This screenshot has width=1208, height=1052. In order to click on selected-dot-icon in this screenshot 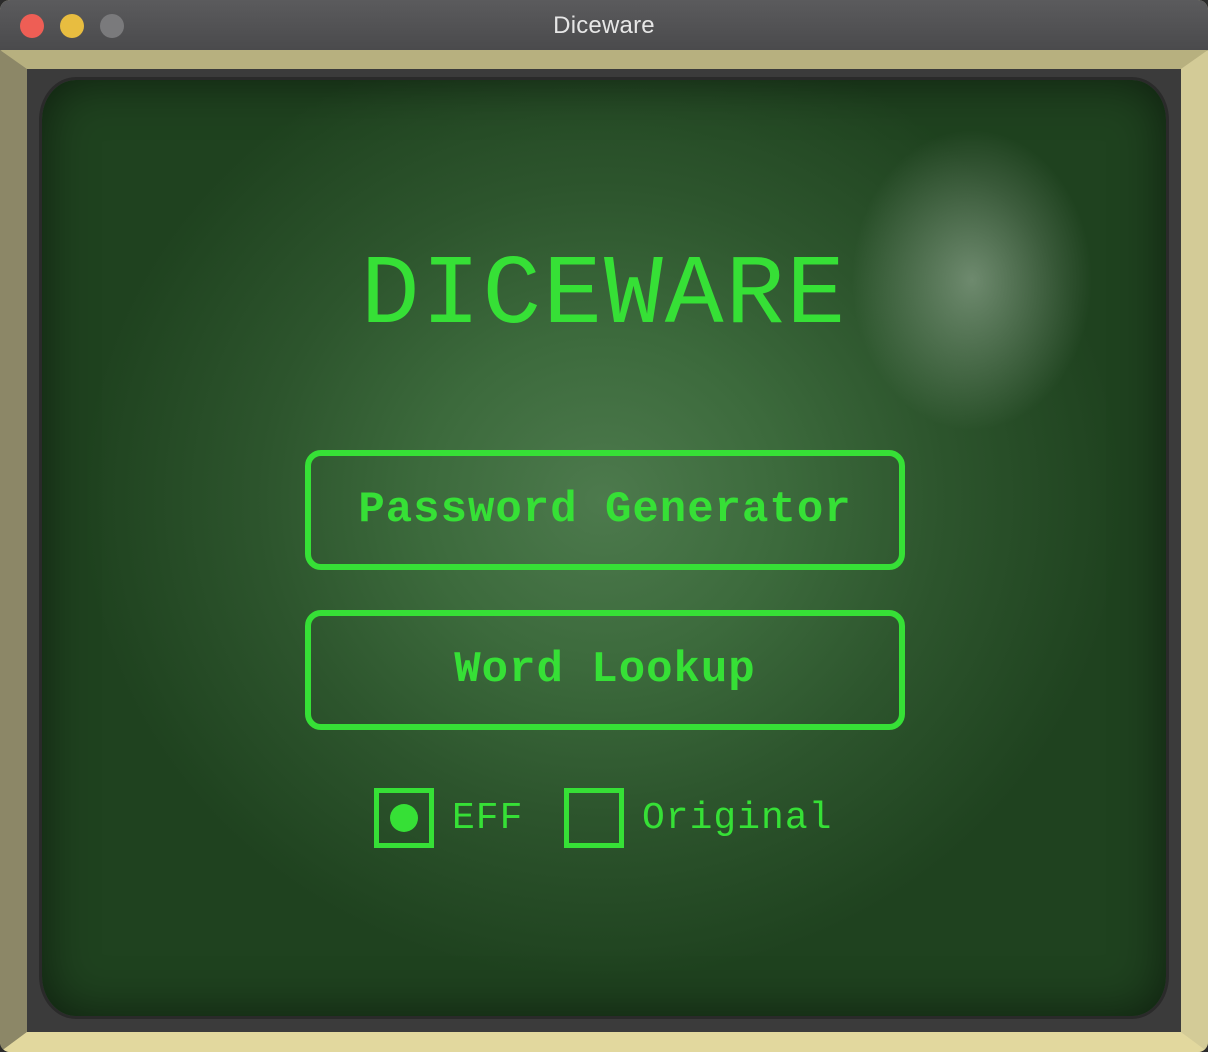, I will do `click(404, 818)`.